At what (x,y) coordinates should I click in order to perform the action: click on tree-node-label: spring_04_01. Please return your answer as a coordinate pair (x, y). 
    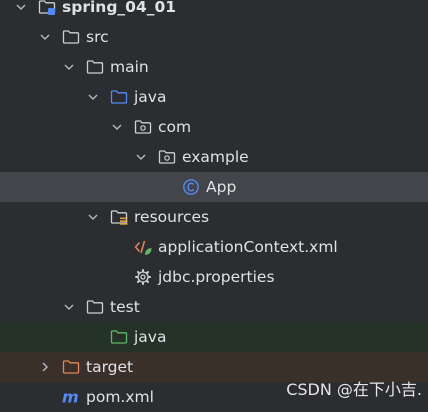
    Looking at the image, I should click on (119, 8).